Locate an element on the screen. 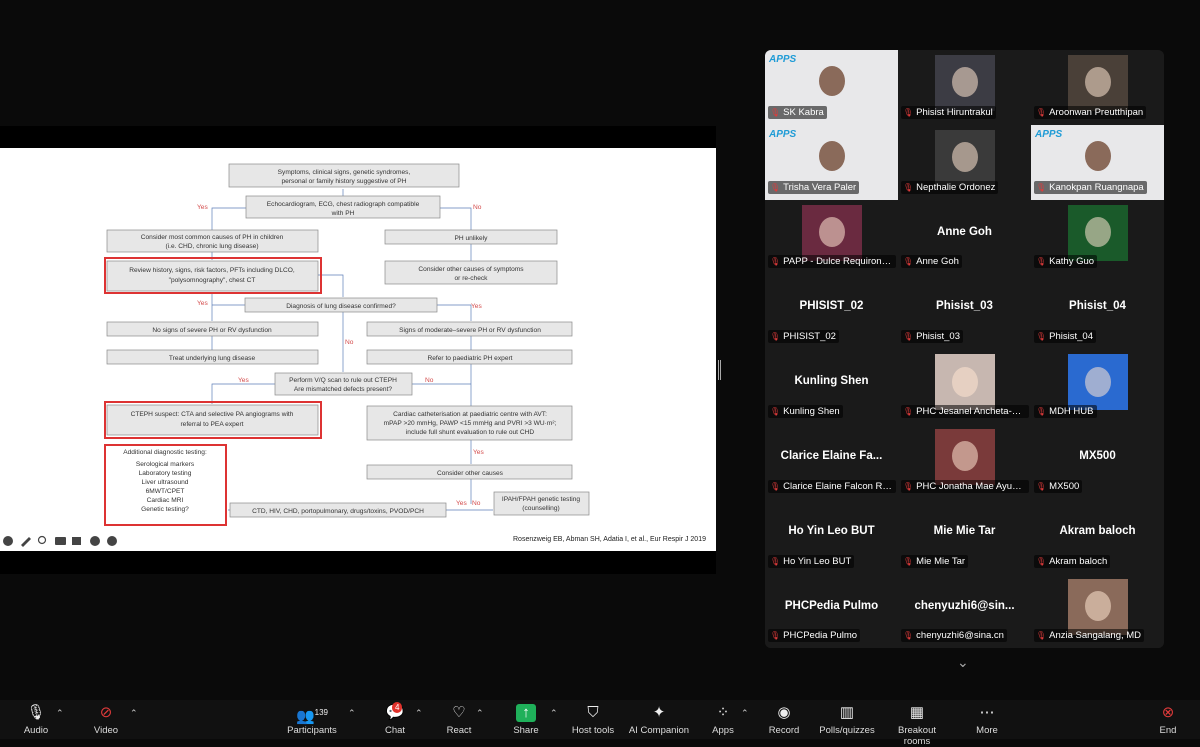  more-button: ⋯ More is located at coordinates (987, 720).